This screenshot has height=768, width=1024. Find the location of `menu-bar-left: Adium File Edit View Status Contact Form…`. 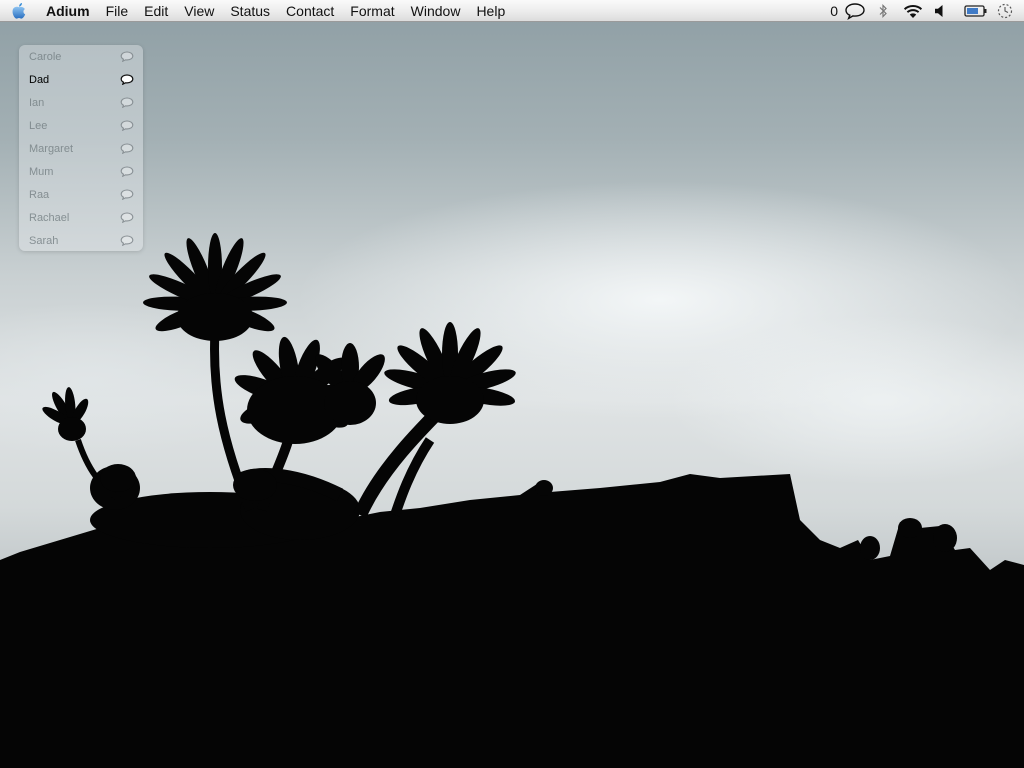

menu-bar-left: Adium File Edit View Status Contact Form… is located at coordinates (256, 11).